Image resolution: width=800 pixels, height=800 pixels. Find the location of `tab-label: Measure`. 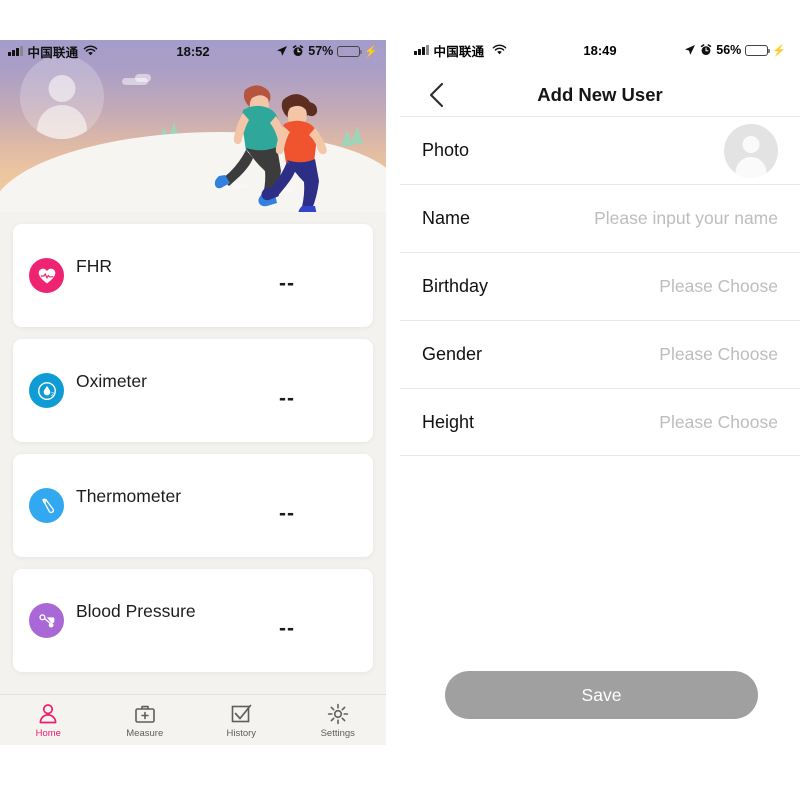

tab-label: Measure is located at coordinates (145, 733).